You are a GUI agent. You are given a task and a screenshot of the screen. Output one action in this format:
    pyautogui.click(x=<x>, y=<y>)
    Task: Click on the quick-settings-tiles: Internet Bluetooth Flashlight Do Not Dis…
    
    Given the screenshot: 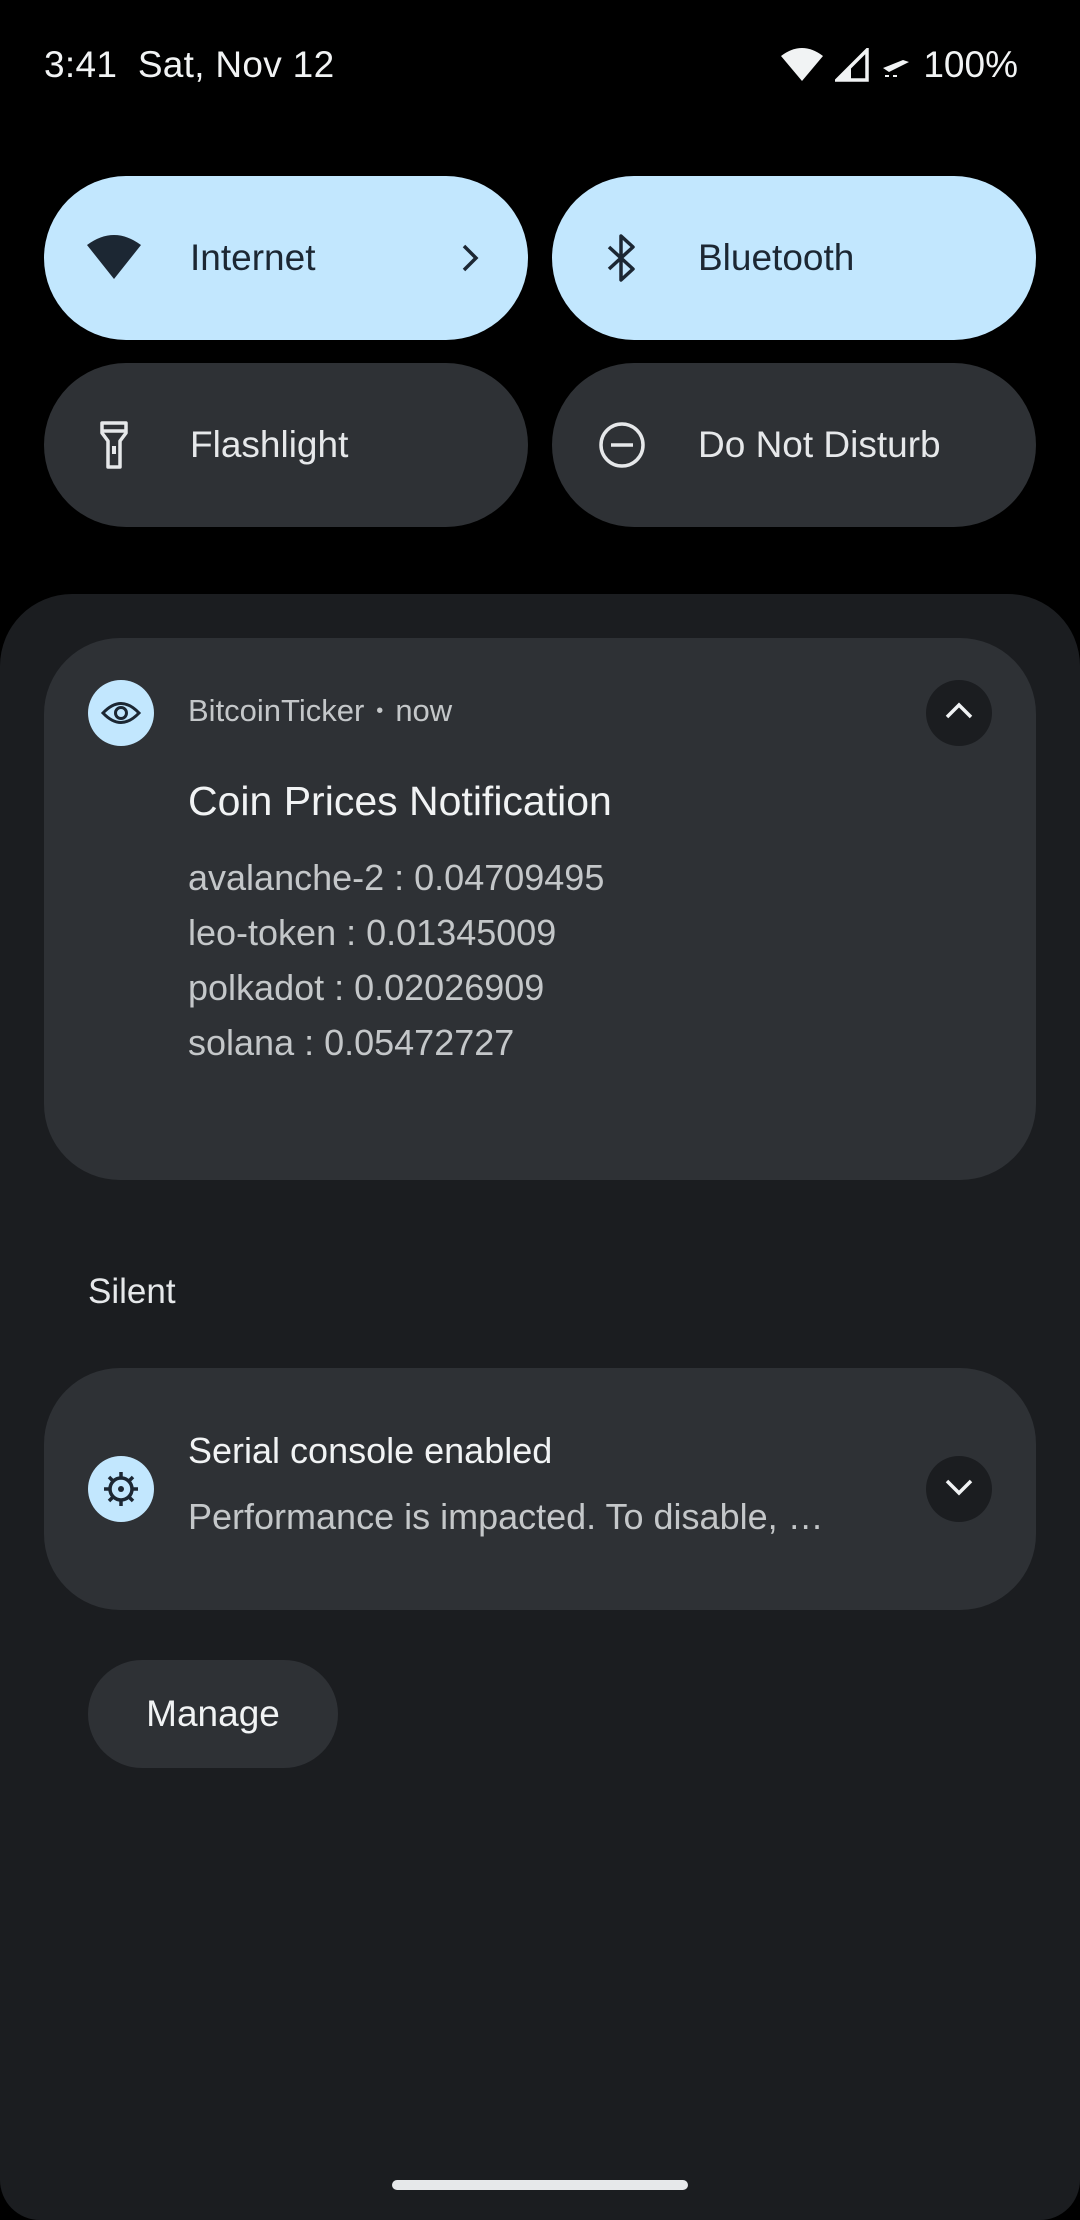 What is the action you would take?
    pyautogui.click(x=540, y=351)
    